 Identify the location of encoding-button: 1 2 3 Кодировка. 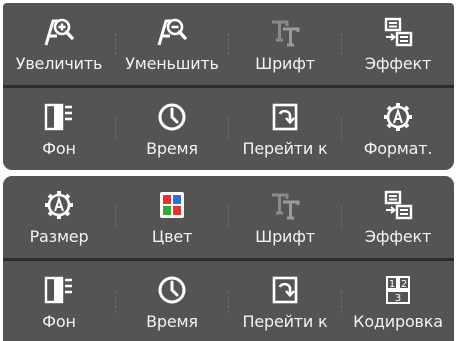
(398, 301).